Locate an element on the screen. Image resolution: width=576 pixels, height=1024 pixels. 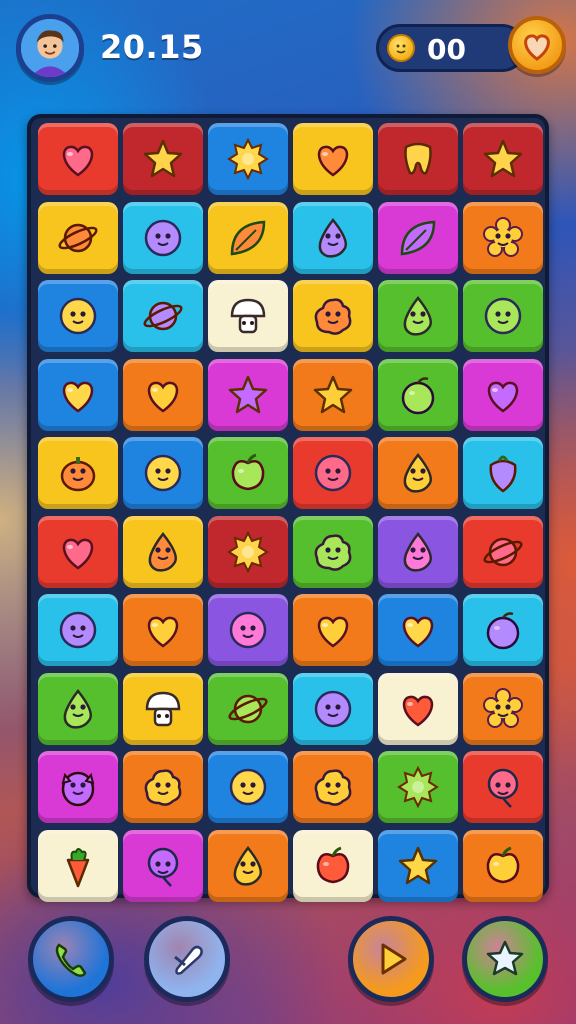
tooth-icon is located at coordinates (418, 158).